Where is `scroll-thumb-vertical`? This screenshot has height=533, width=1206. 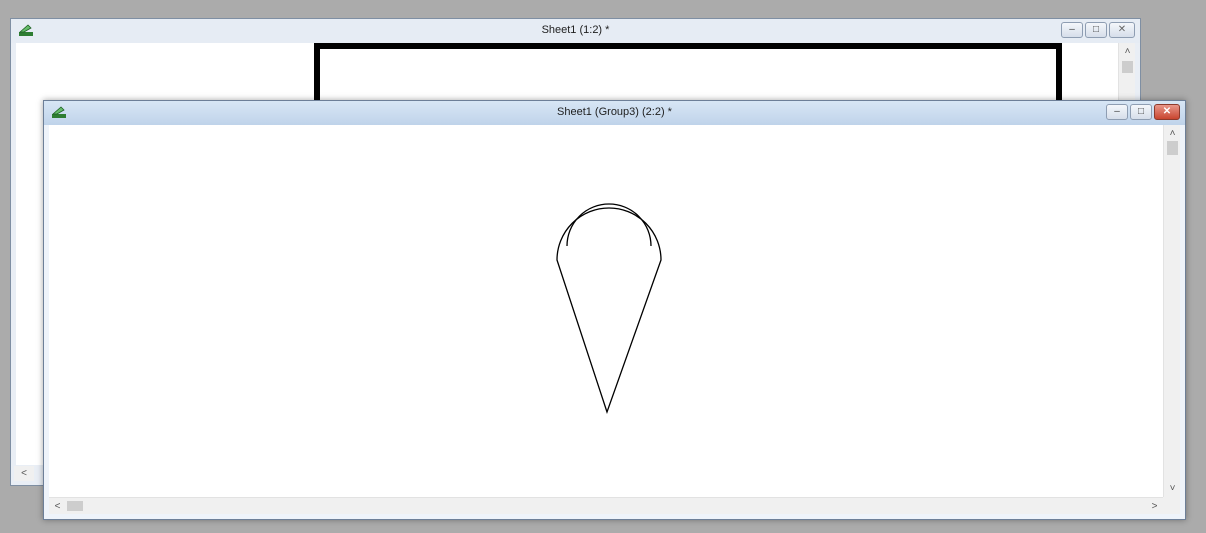
scroll-thumb-vertical is located at coordinates (1172, 148).